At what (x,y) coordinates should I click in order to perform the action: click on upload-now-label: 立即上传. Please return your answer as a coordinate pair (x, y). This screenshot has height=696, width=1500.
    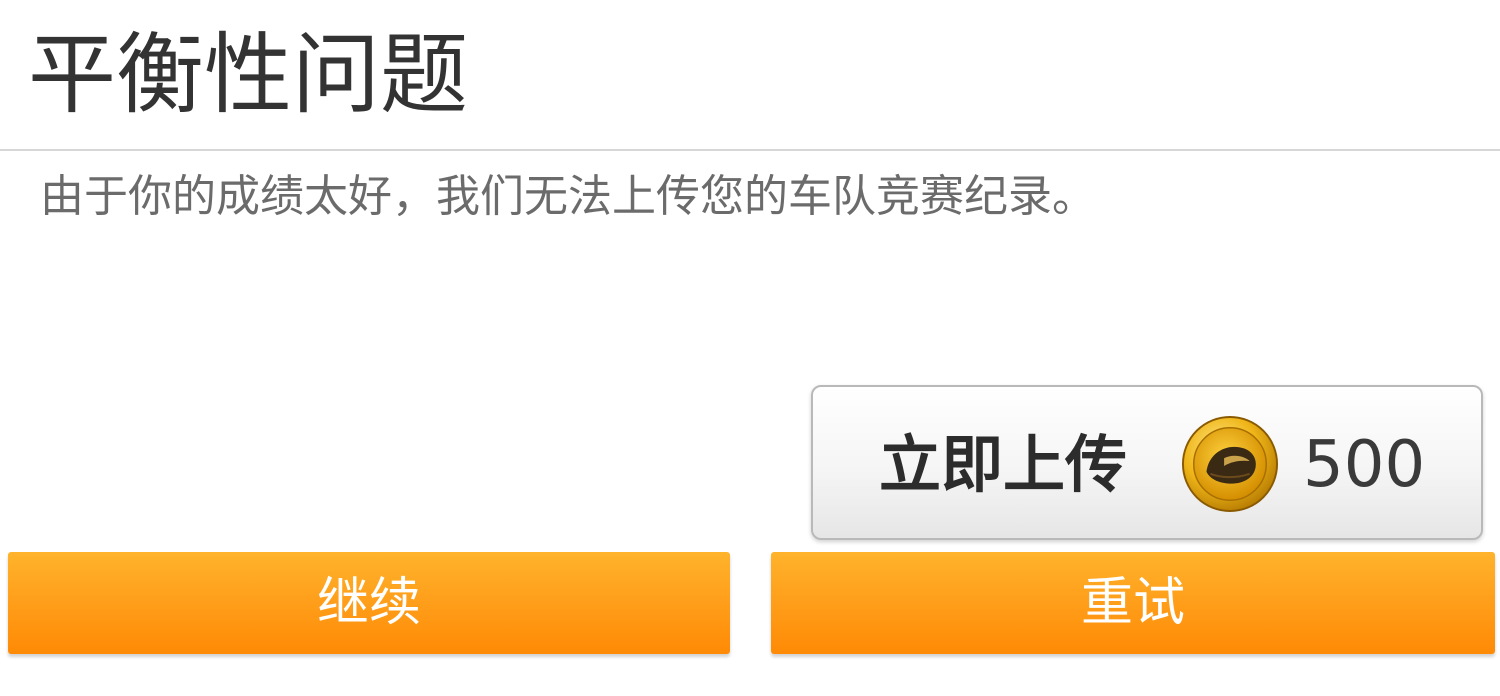
    Looking at the image, I should click on (1003, 464).